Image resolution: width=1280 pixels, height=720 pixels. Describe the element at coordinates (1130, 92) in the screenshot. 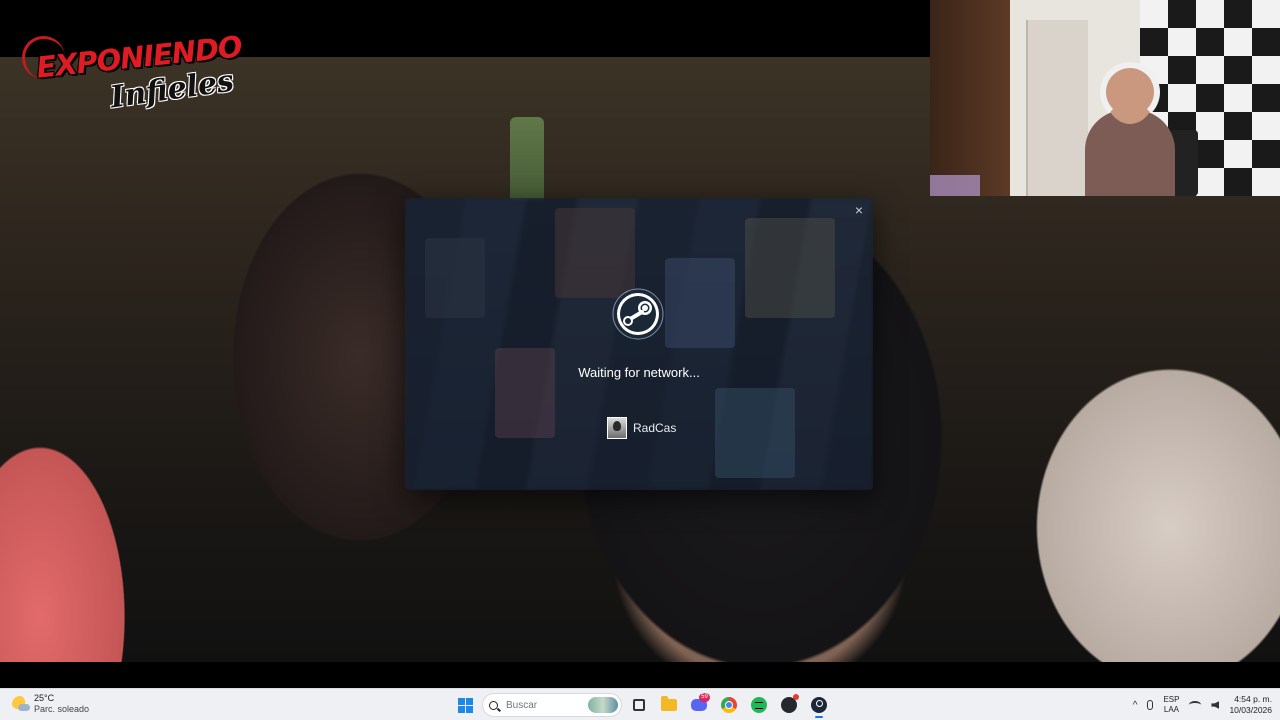

I see `headphones-icon` at that location.